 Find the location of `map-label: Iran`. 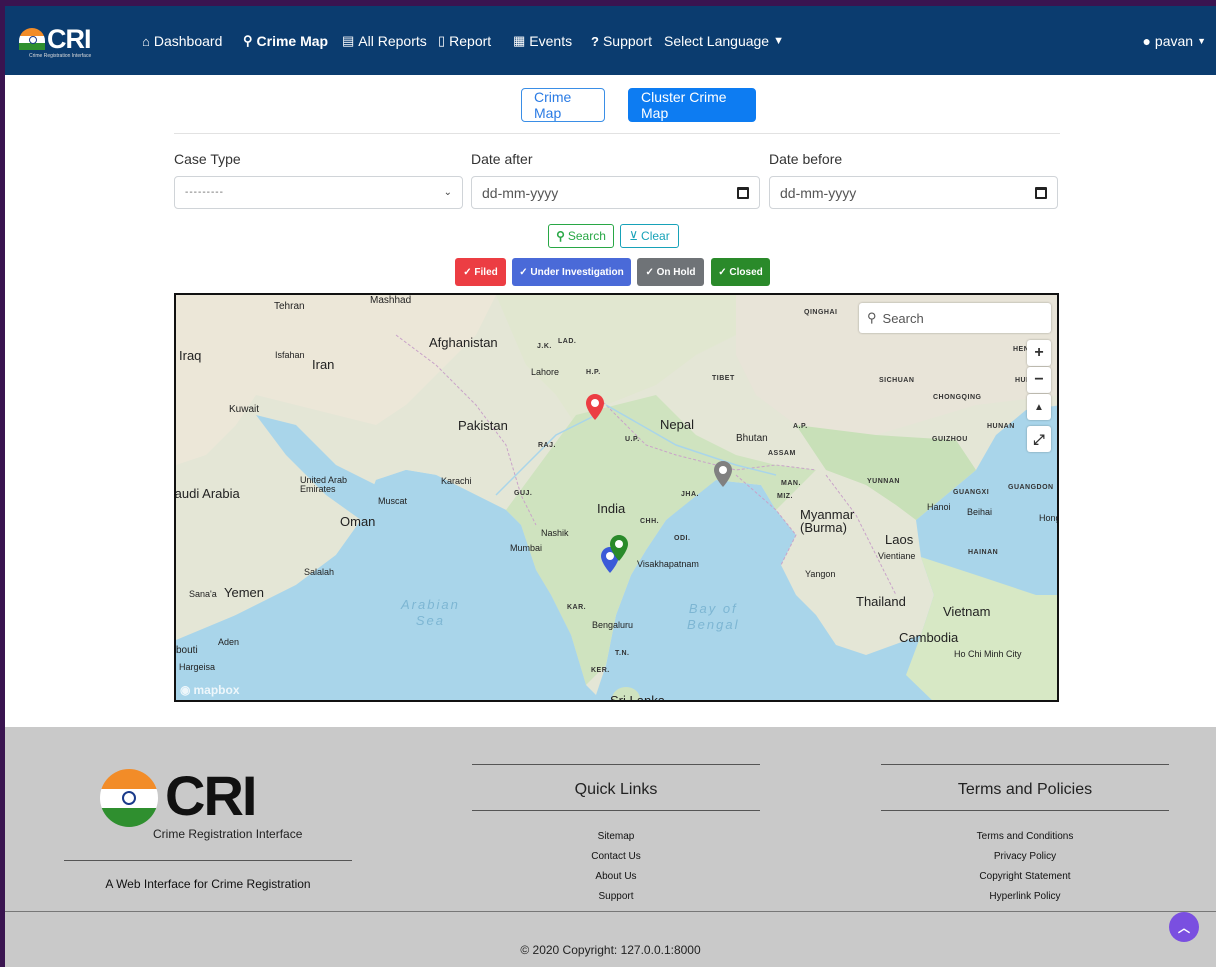

map-label: Iran is located at coordinates (323, 364).